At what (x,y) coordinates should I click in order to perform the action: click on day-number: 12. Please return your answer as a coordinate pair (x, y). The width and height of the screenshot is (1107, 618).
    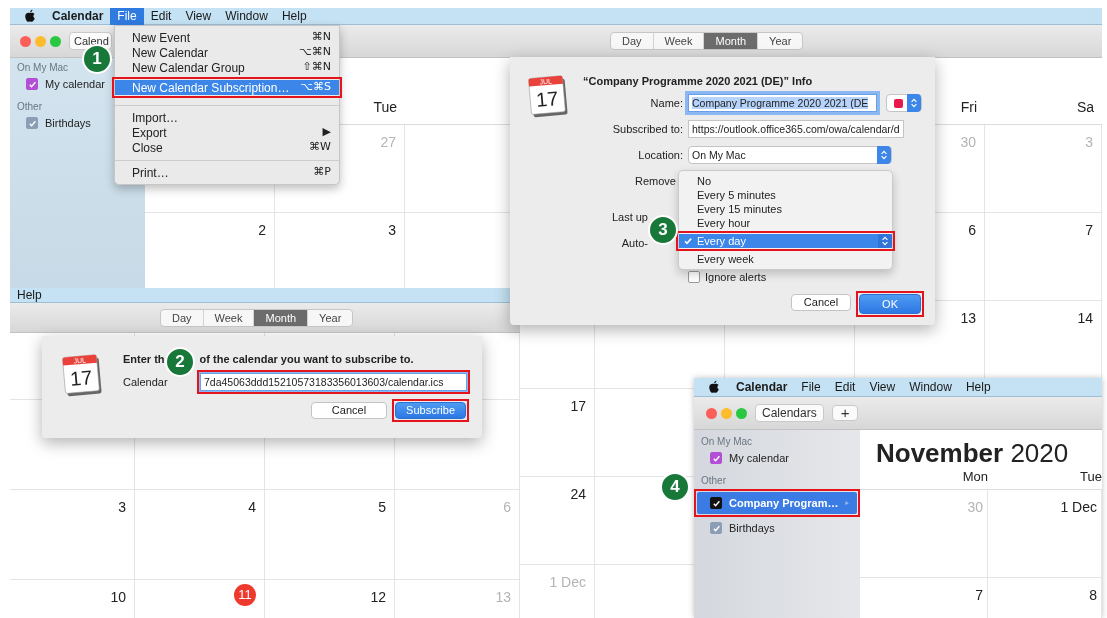
    Looking at the image, I should click on (378, 597).